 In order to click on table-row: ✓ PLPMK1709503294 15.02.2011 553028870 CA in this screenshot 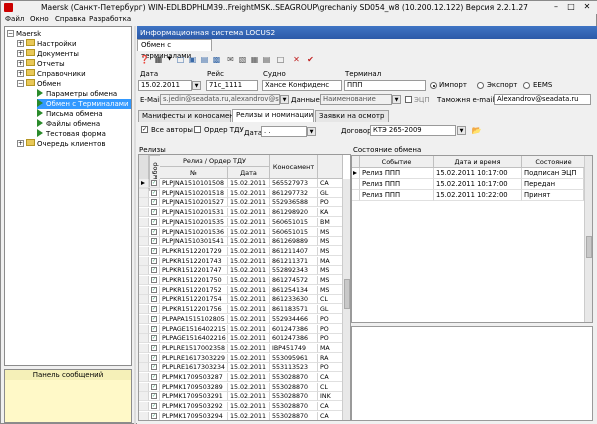, I will do `click(244, 415)`.